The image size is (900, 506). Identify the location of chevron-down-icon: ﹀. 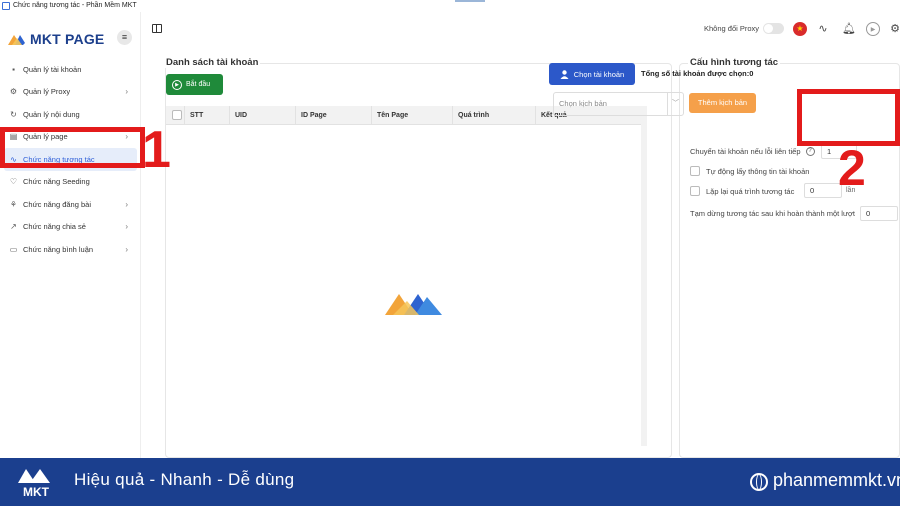
(675, 104).